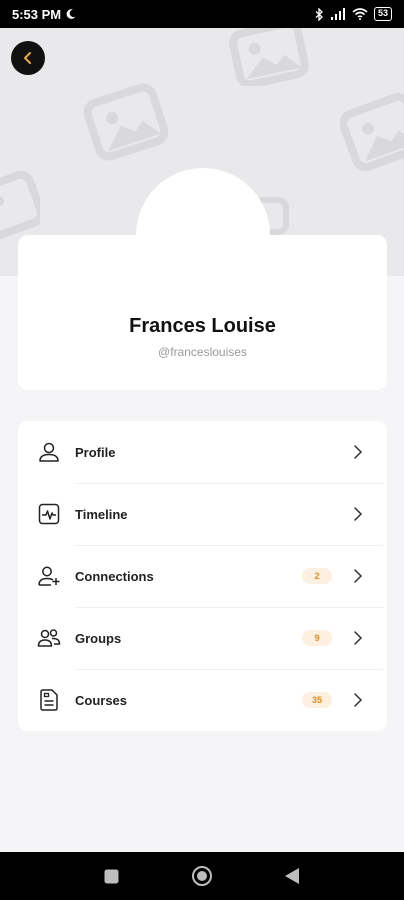 This screenshot has height=900, width=404. What do you see at coordinates (317, 700) in the screenshot?
I see `count-badge: 35` at bounding box center [317, 700].